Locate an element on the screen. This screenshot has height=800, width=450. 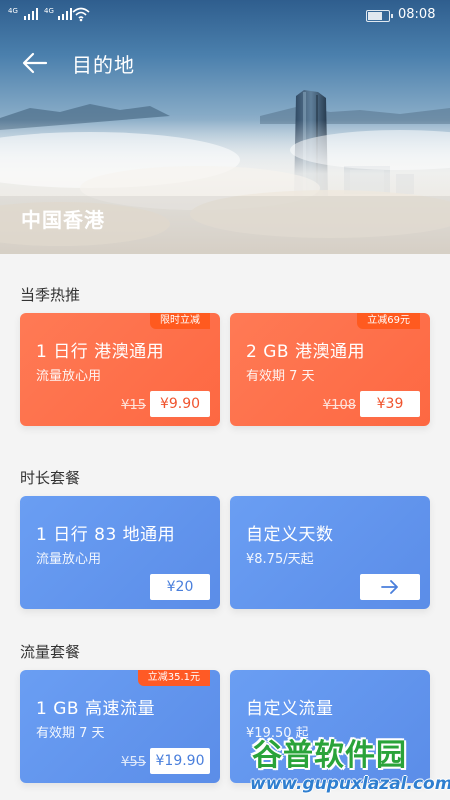
network-type-label: 4G is located at coordinates (13, 11).